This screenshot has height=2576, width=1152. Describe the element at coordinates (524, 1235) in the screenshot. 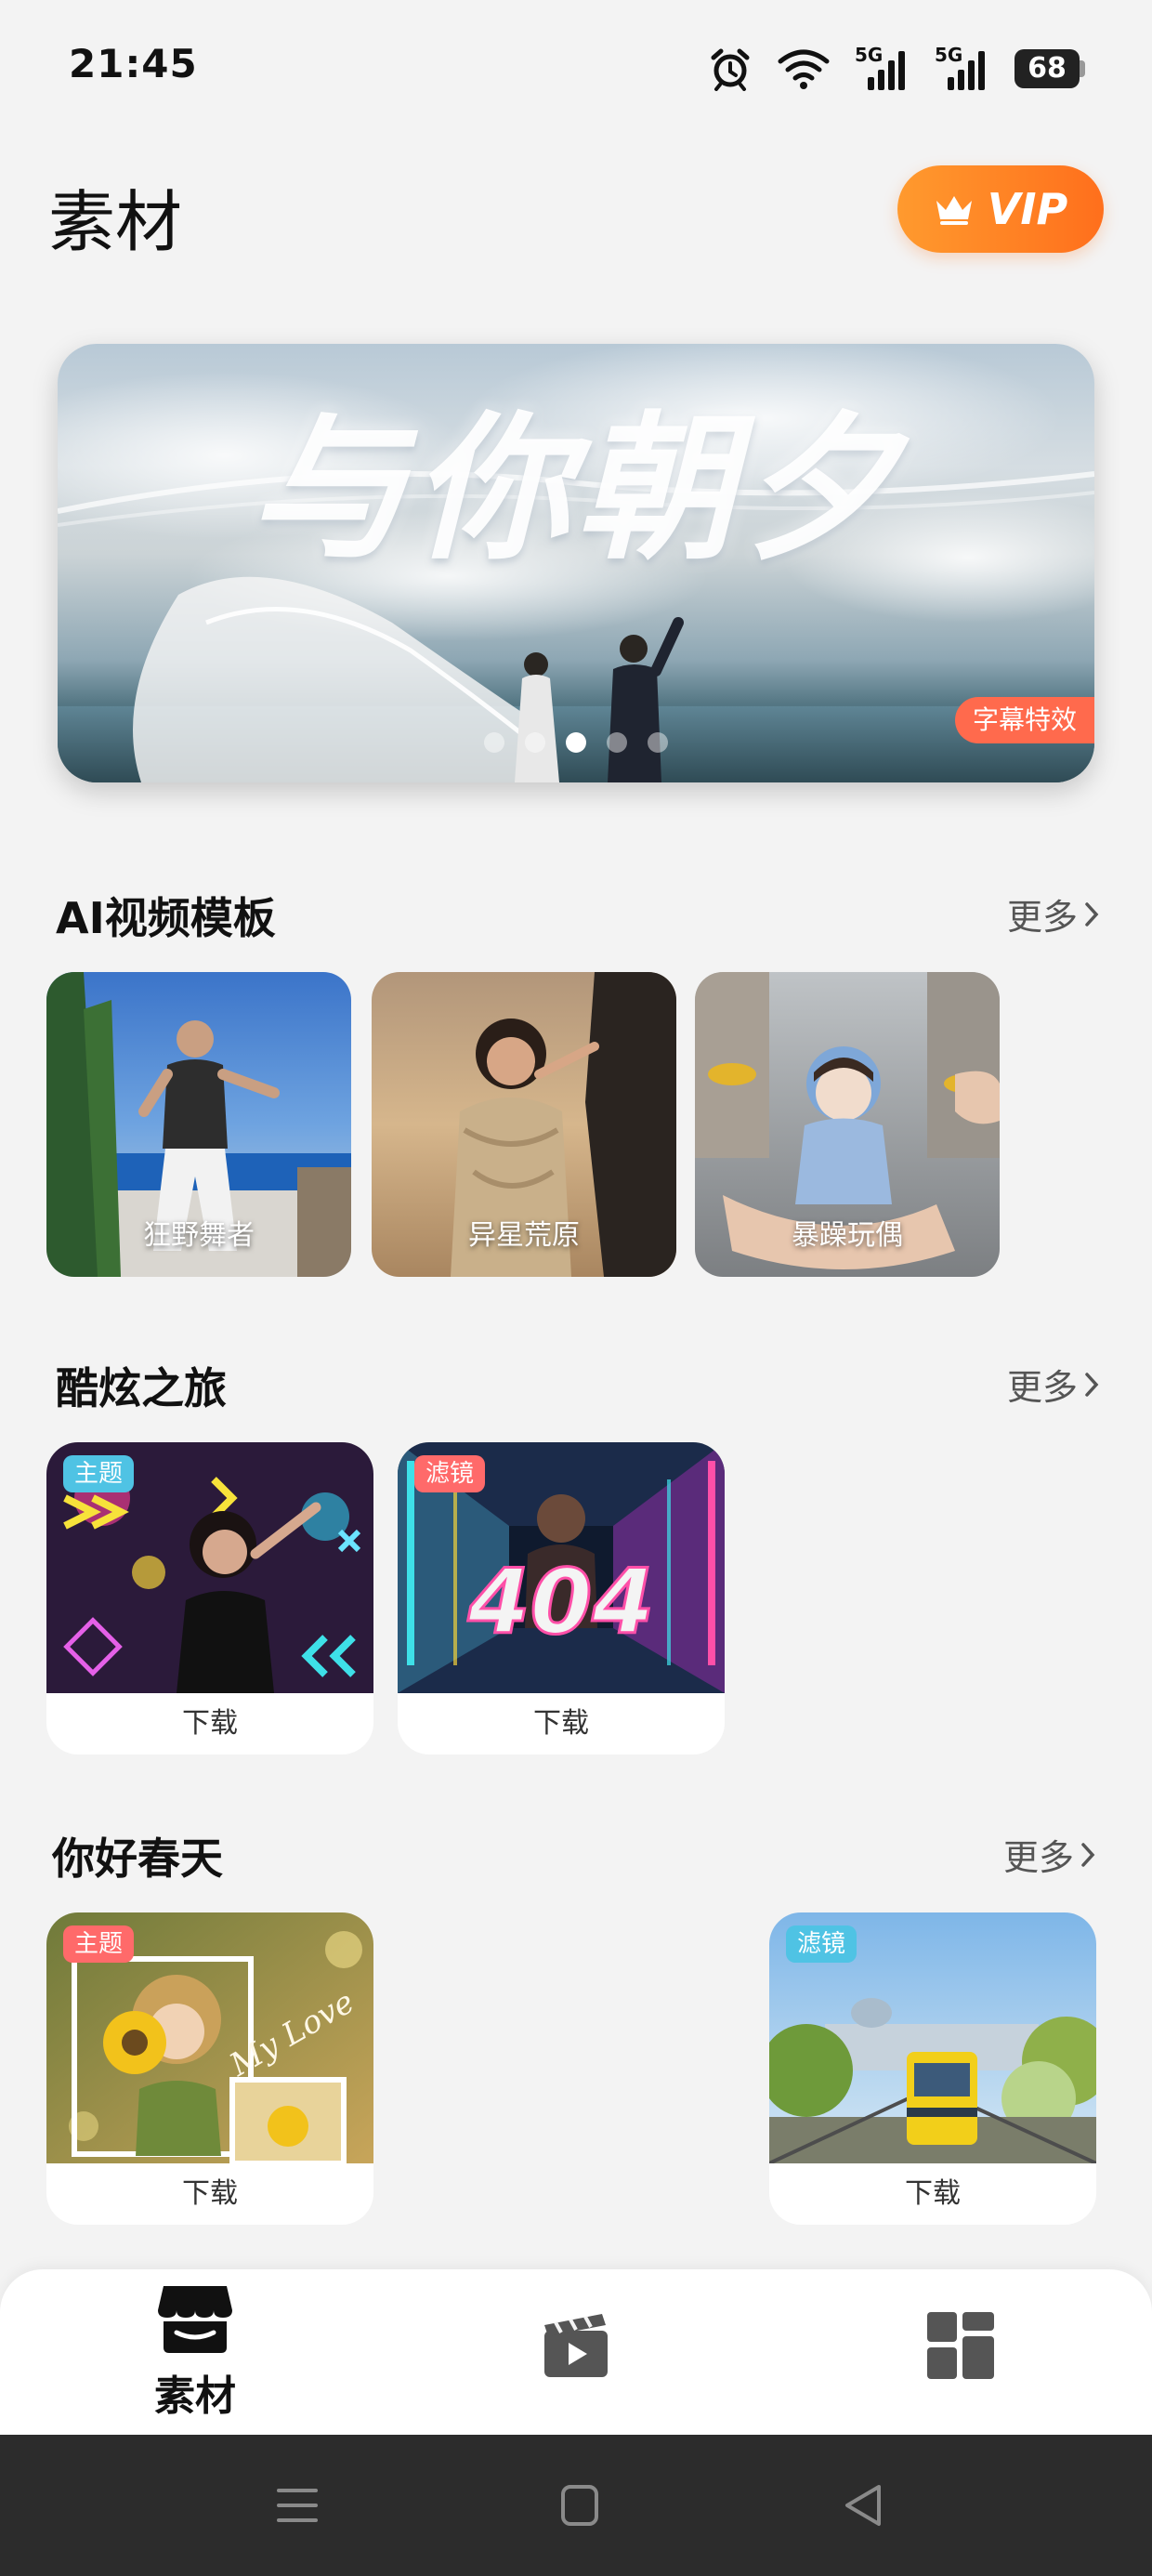

I see `ai-template-label: 异星荒原` at that location.